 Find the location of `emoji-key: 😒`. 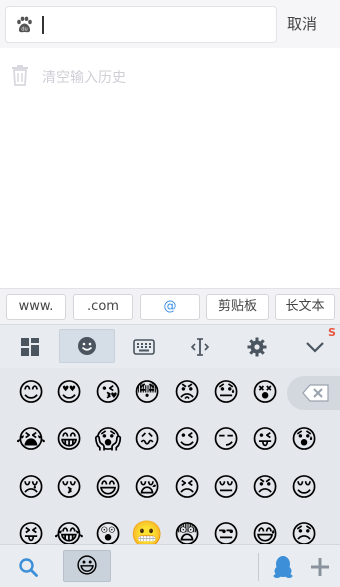

emoji-key: 😒 is located at coordinates (226, 530).